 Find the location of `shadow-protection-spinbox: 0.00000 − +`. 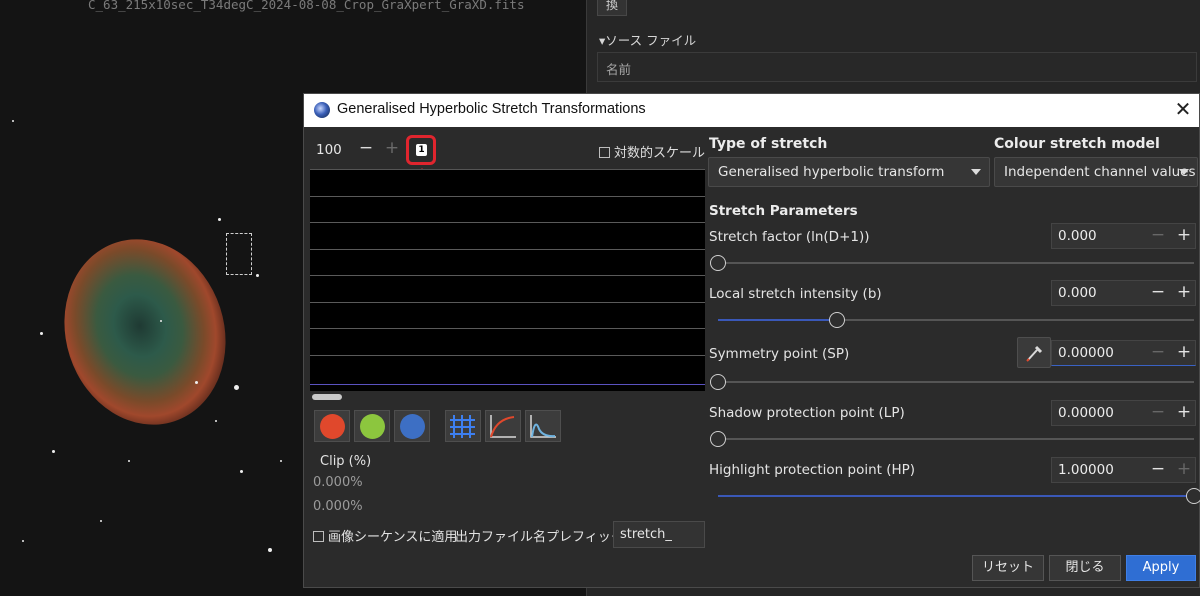

shadow-protection-spinbox: 0.00000 − + is located at coordinates (1123, 413).